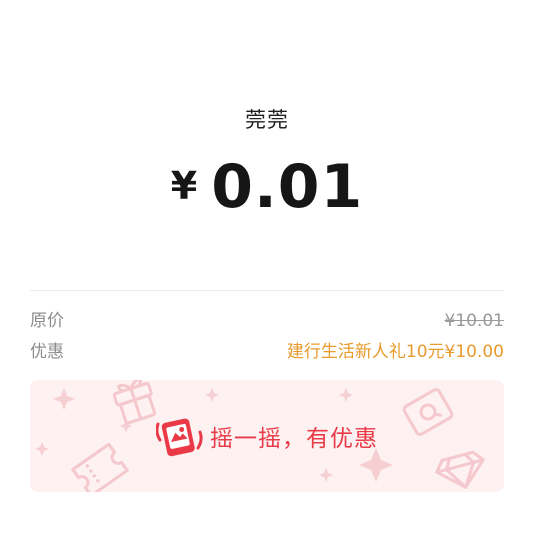 The height and width of the screenshot is (534, 534). Describe the element at coordinates (267, 290) in the screenshot. I see `divider` at that location.